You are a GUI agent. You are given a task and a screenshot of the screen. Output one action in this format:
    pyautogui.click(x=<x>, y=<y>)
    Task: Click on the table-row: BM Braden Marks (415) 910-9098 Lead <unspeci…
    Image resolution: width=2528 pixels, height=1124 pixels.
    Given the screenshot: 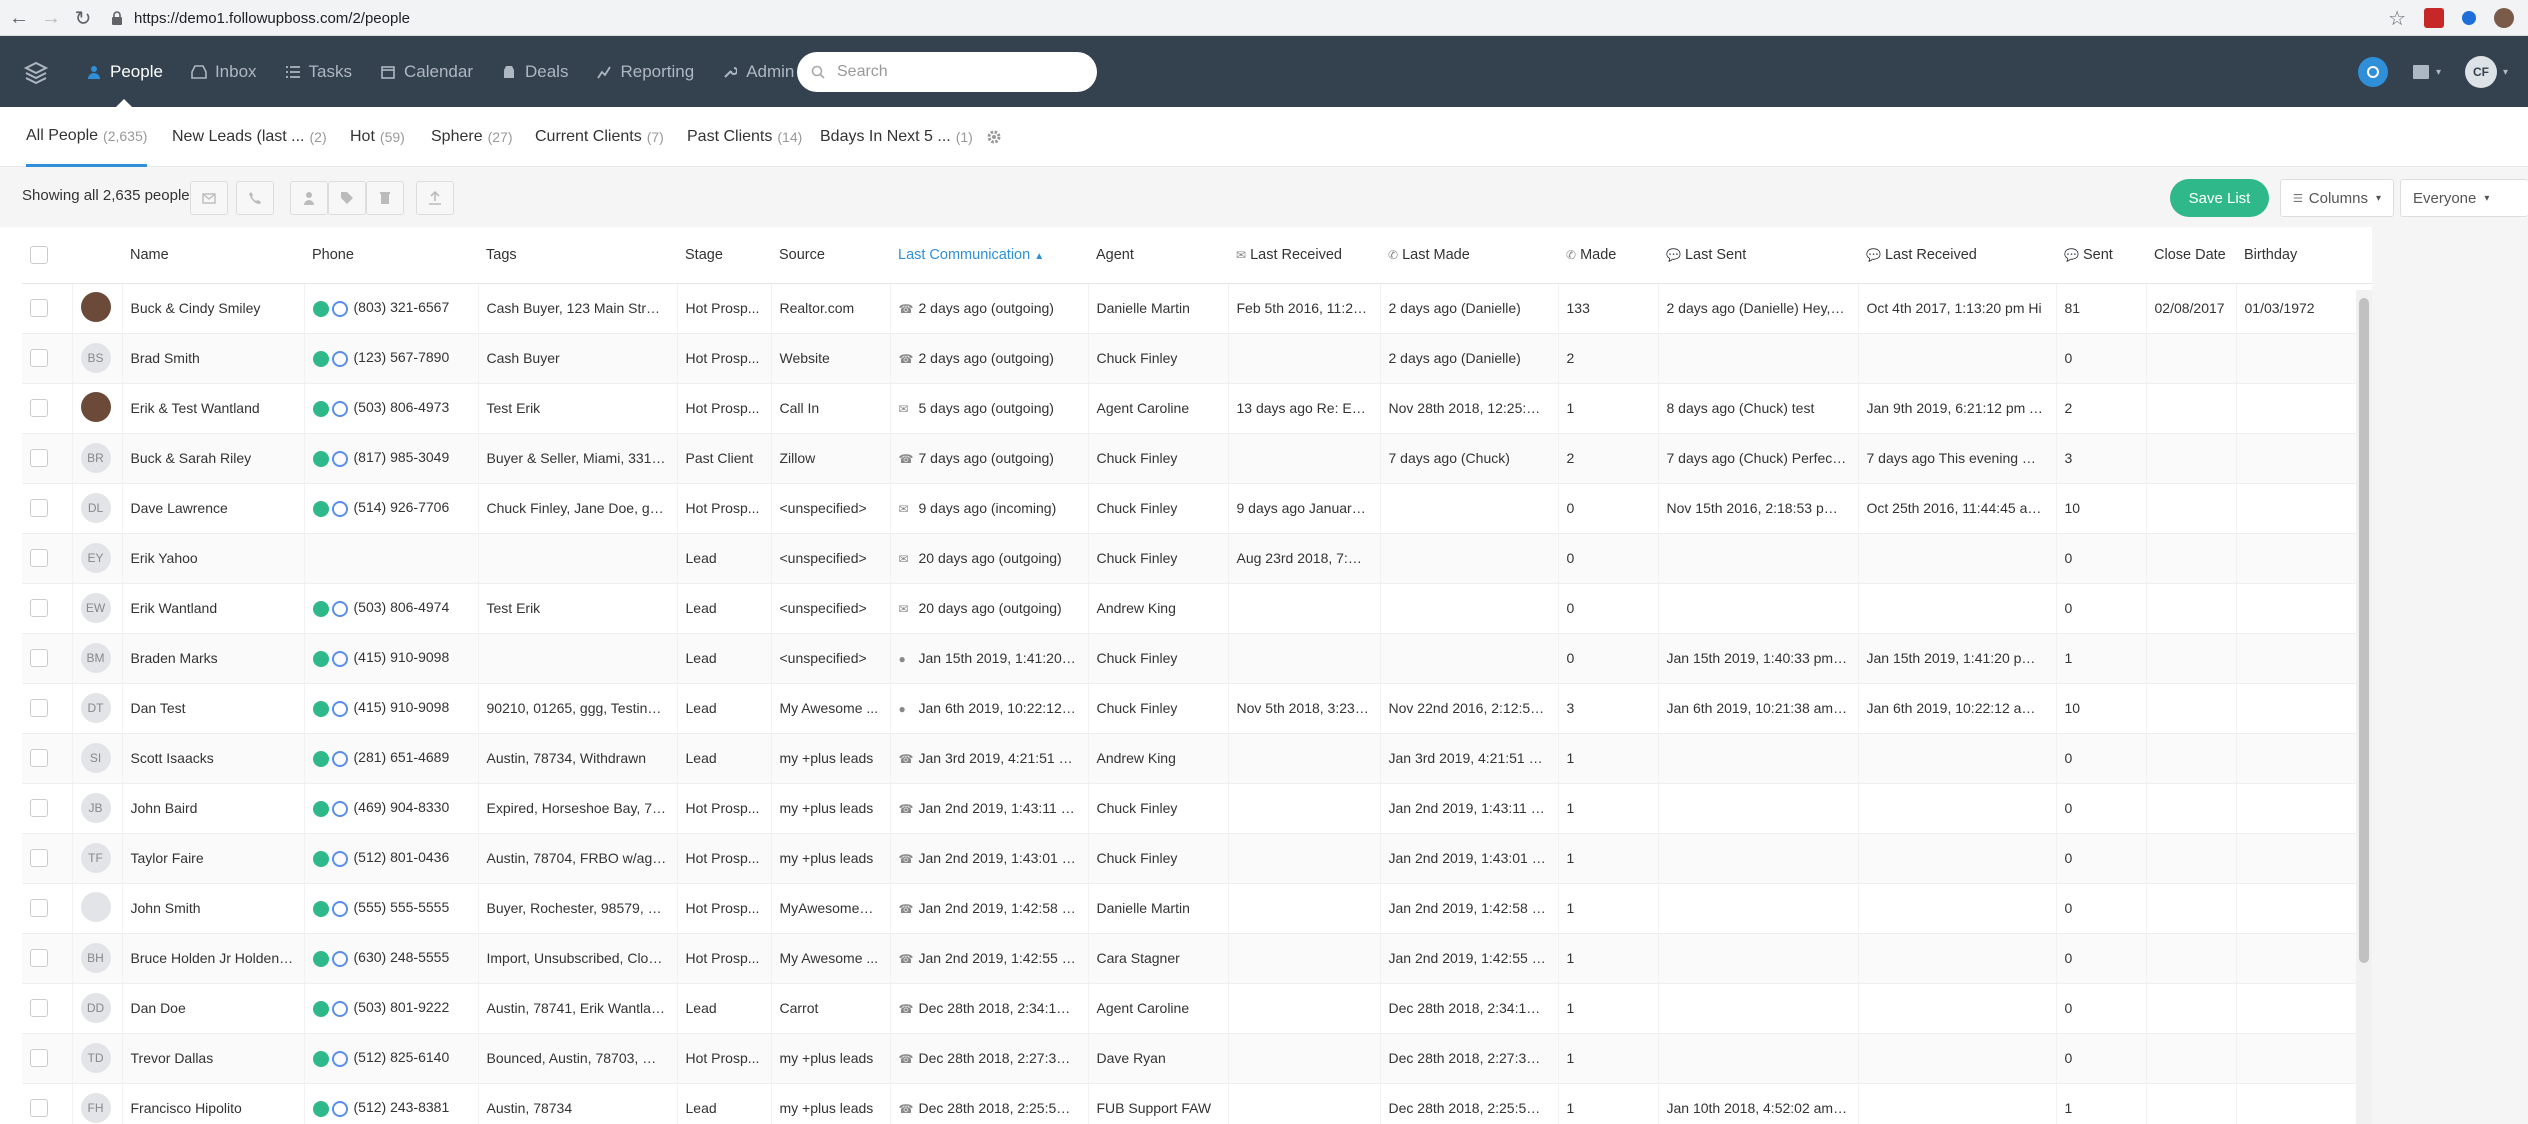 What is the action you would take?
    pyautogui.click(x=1197, y=658)
    